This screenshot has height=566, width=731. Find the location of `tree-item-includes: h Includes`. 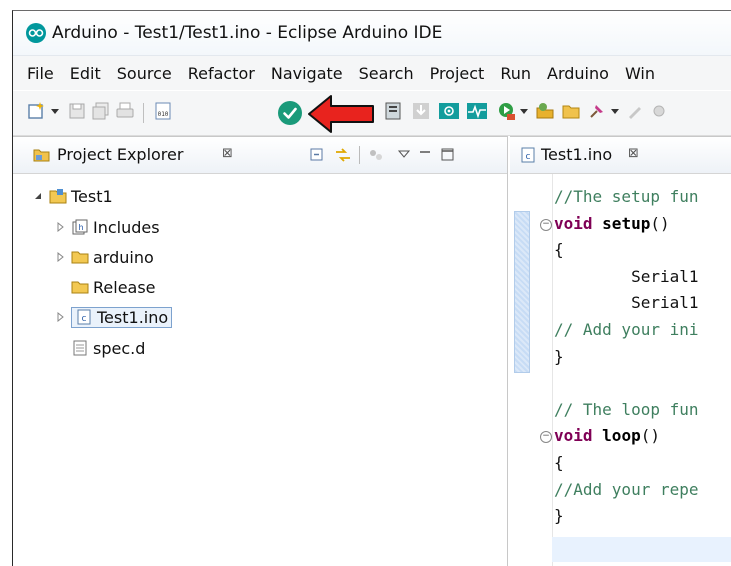

tree-item-includes: h Includes is located at coordinates (107, 227).